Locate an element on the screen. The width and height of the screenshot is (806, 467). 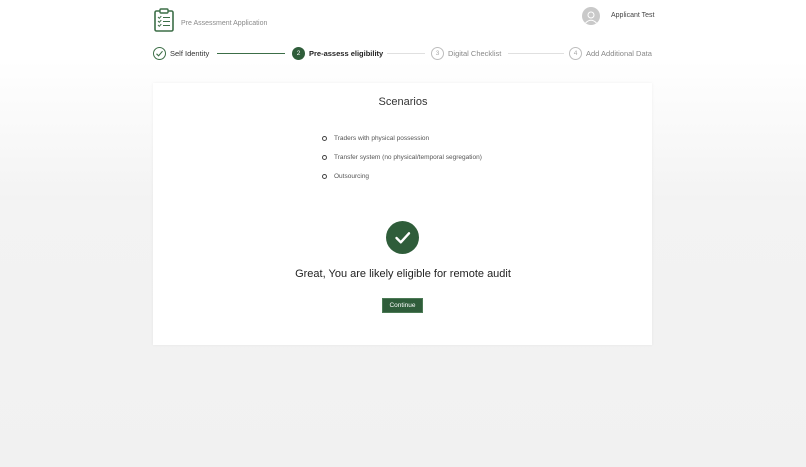
step-pre-assess-eligibility: 2 Pre-assess eligibility is located at coordinates (337, 53).